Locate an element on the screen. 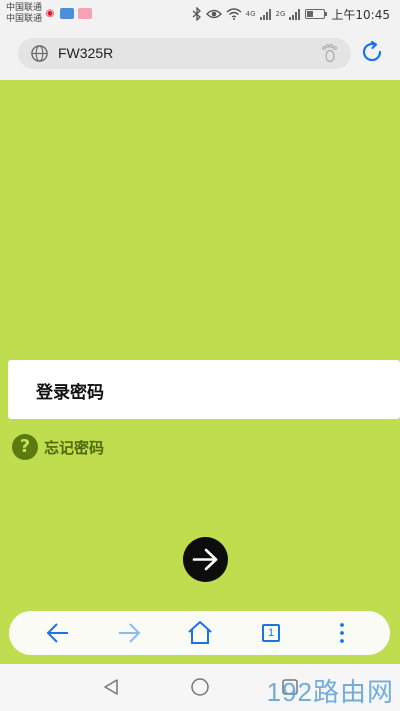 The width and height of the screenshot is (400, 711). browser-address-row: FW325R is located at coordinates (200, 54).